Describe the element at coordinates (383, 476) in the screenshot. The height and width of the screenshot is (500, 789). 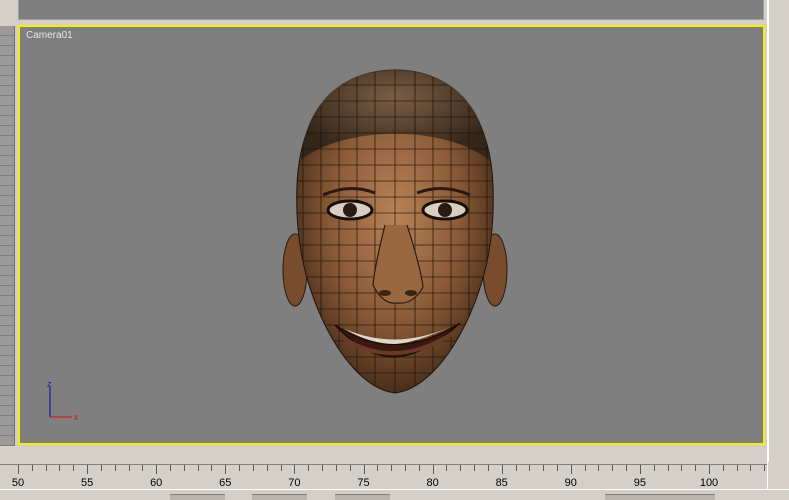
I see `time-ruler: 50 55 60 65 70 75 80 85 90 95 100` at that location.